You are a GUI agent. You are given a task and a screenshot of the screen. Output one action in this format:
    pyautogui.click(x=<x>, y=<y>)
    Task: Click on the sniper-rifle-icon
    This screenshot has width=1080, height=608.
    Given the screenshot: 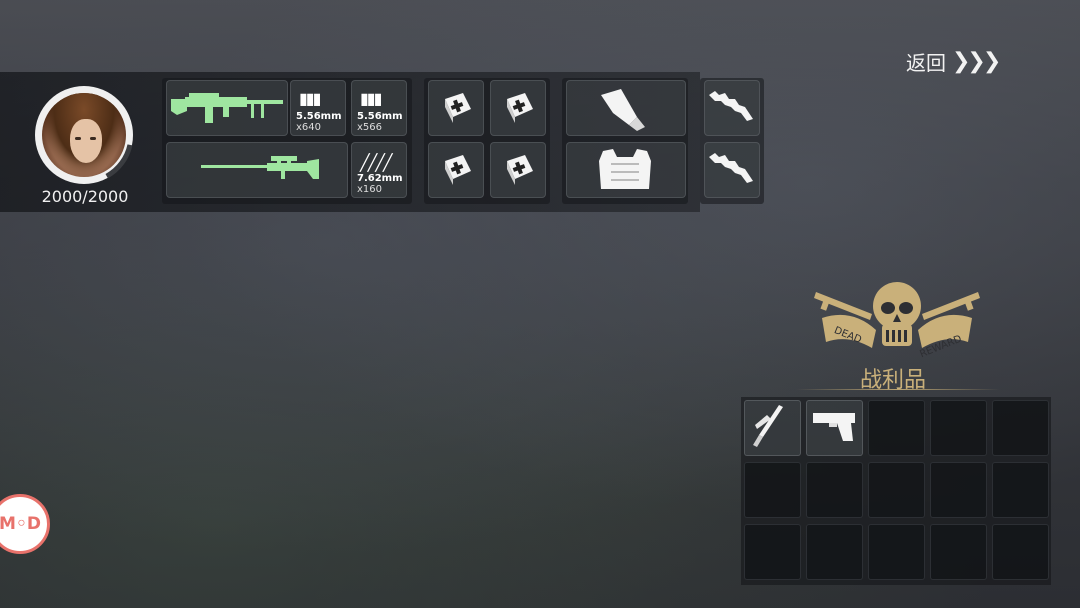 What is the action you would take?
    pyautogui.click(x=260, y=167)
    